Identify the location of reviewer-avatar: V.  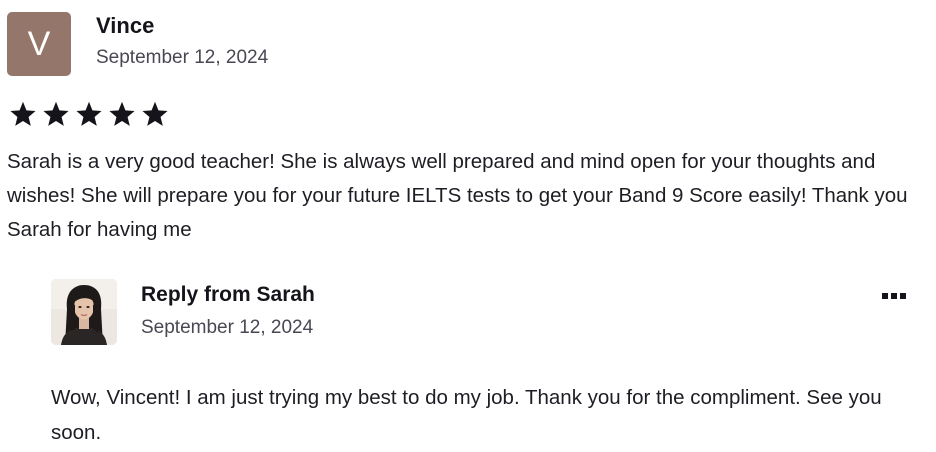
(39, 44).